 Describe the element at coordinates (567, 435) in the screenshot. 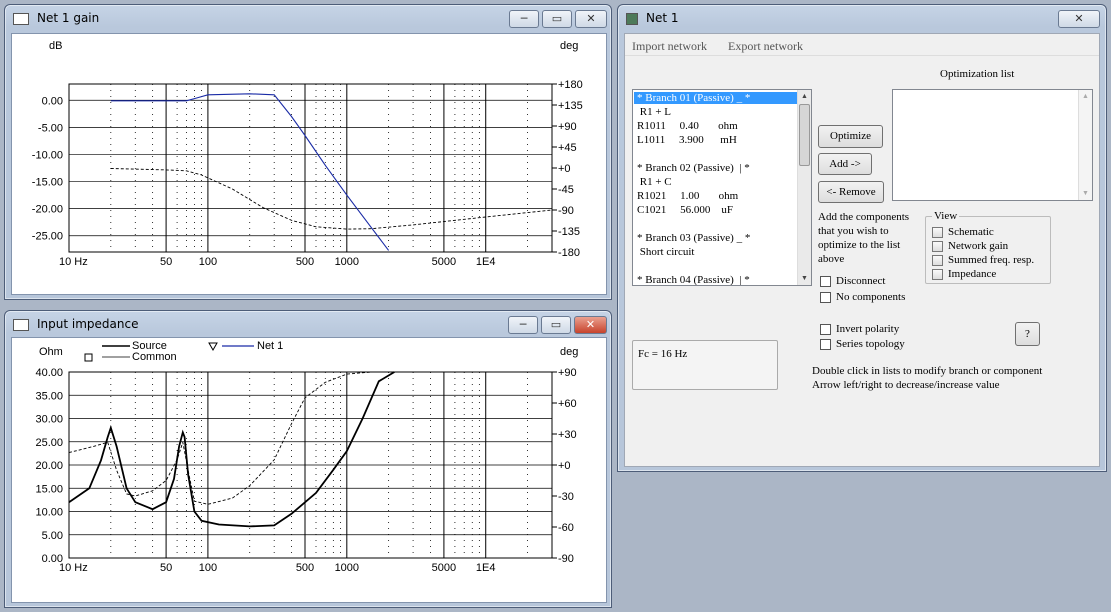

I see `y2-tick-label: +30` at that location.